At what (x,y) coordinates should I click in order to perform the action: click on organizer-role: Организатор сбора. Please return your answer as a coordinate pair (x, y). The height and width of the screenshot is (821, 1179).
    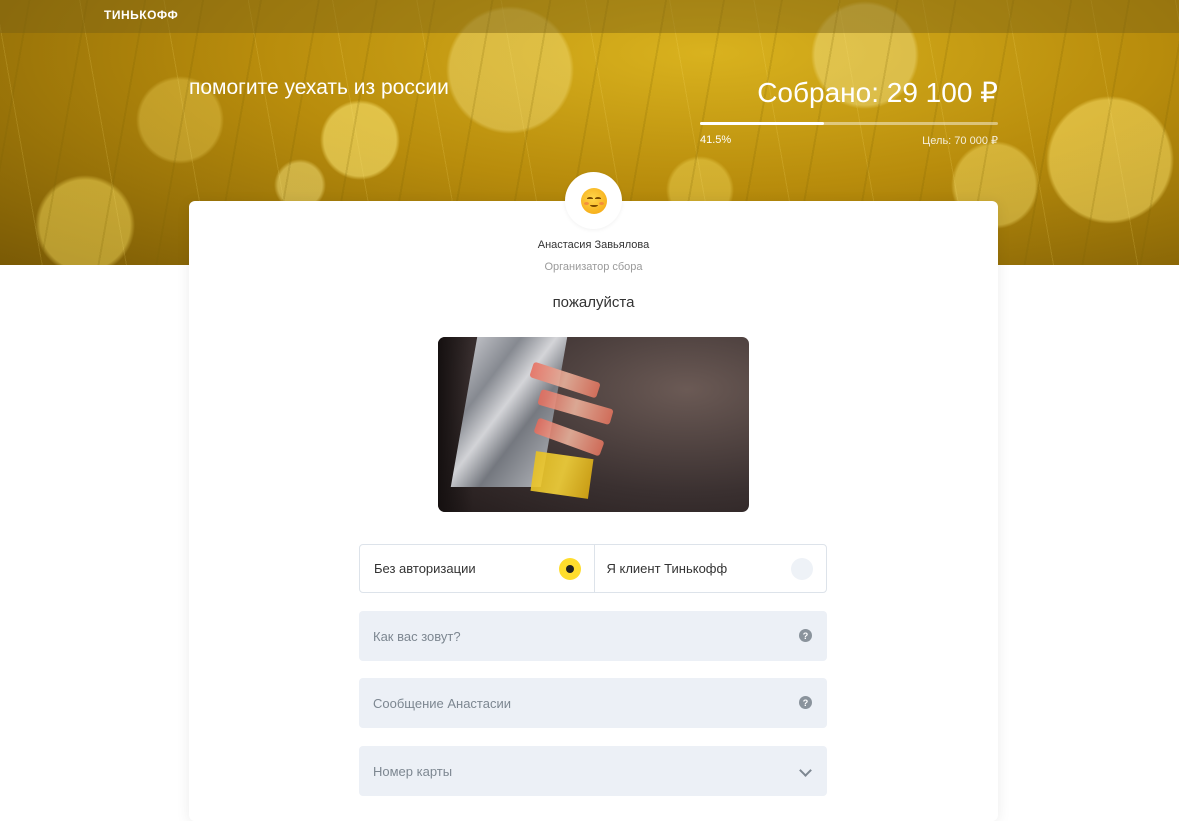
    Looking at the image, I should click on (593, 267).